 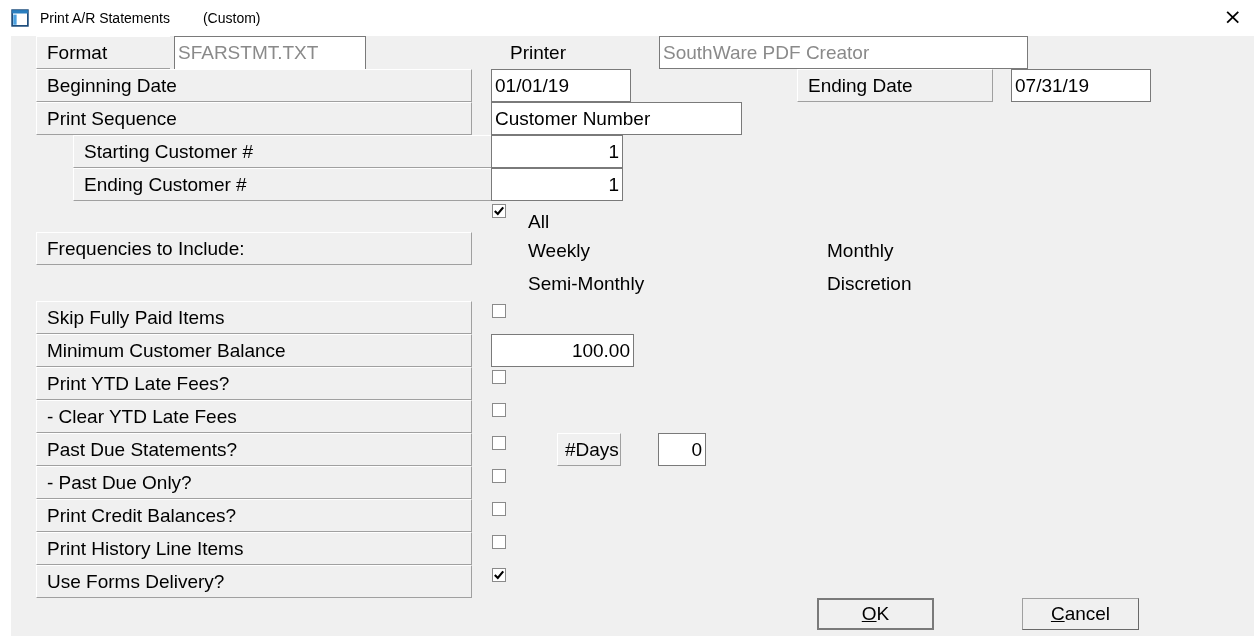 I want to click on window-subtitle: (Custom), so click(x=231, y=18).